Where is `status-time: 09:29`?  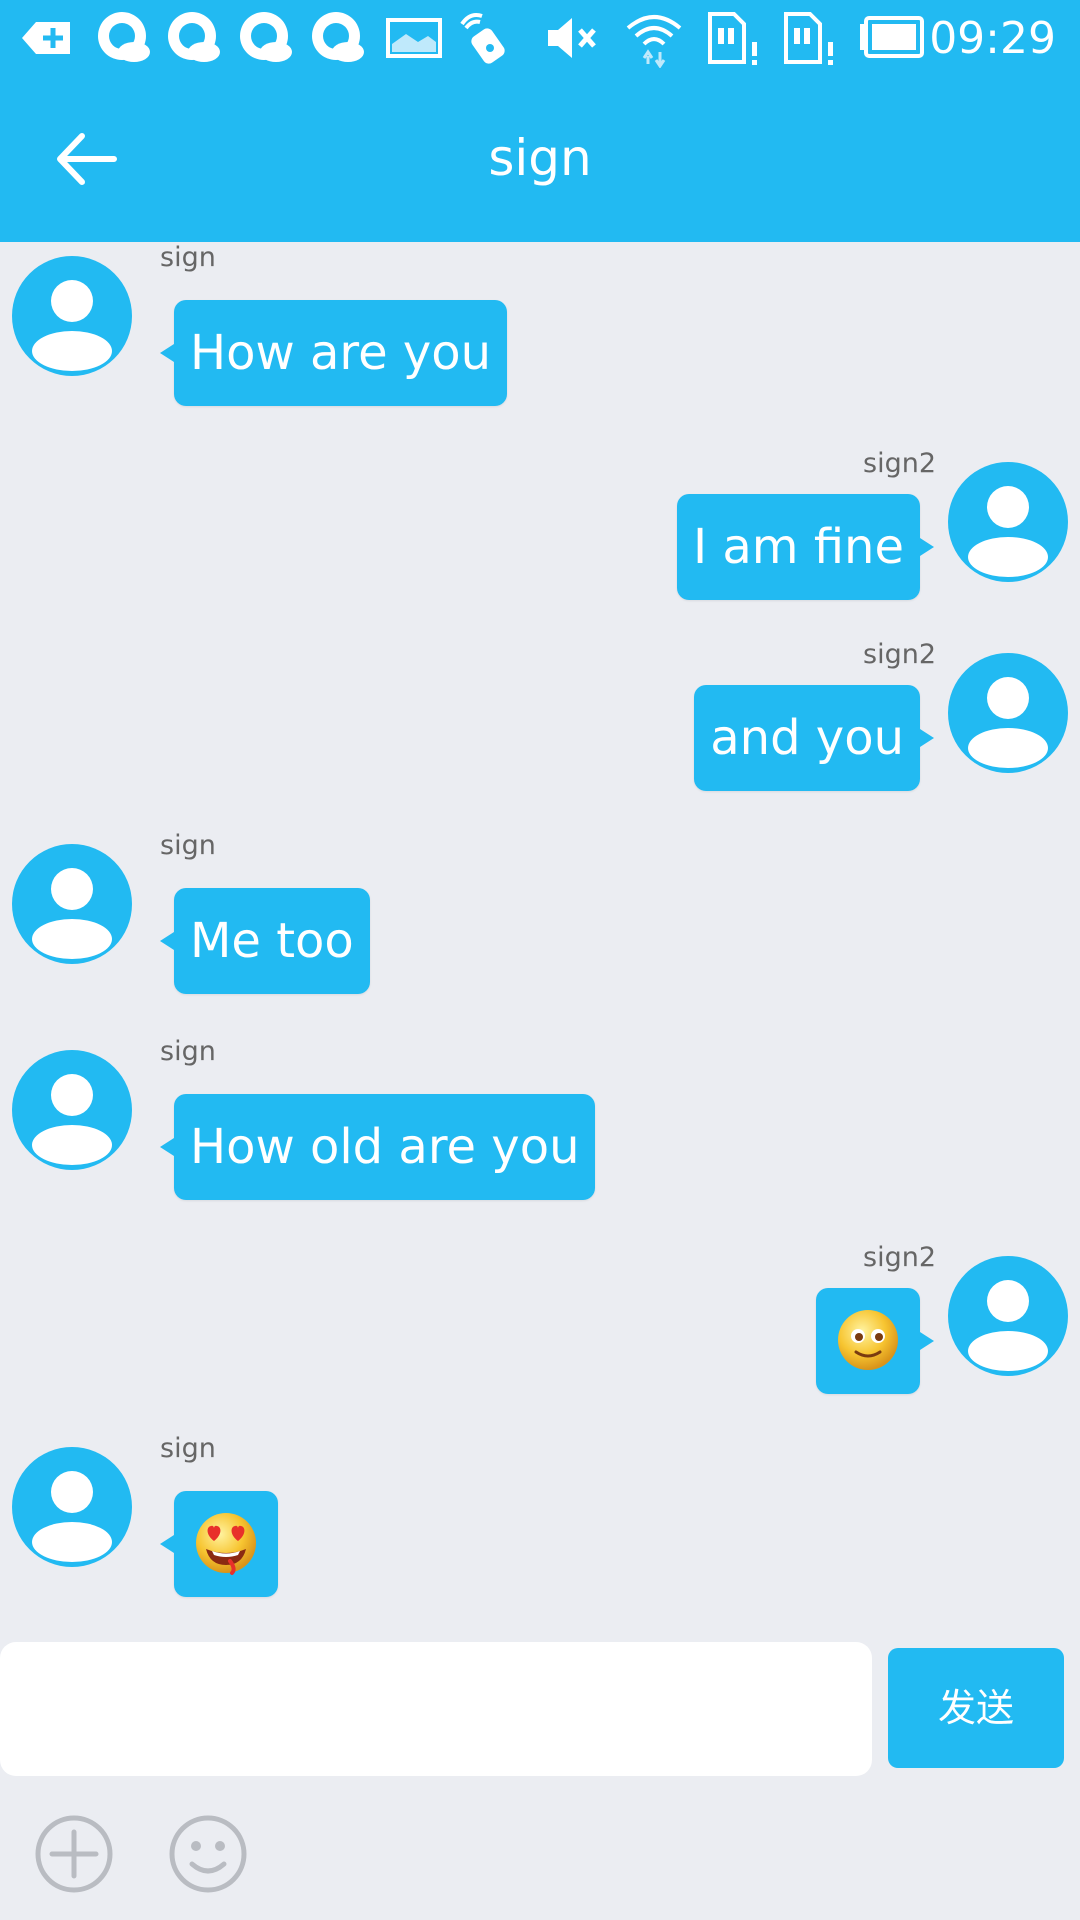 status-time: 09:29 is located at coordinates (992, 38).